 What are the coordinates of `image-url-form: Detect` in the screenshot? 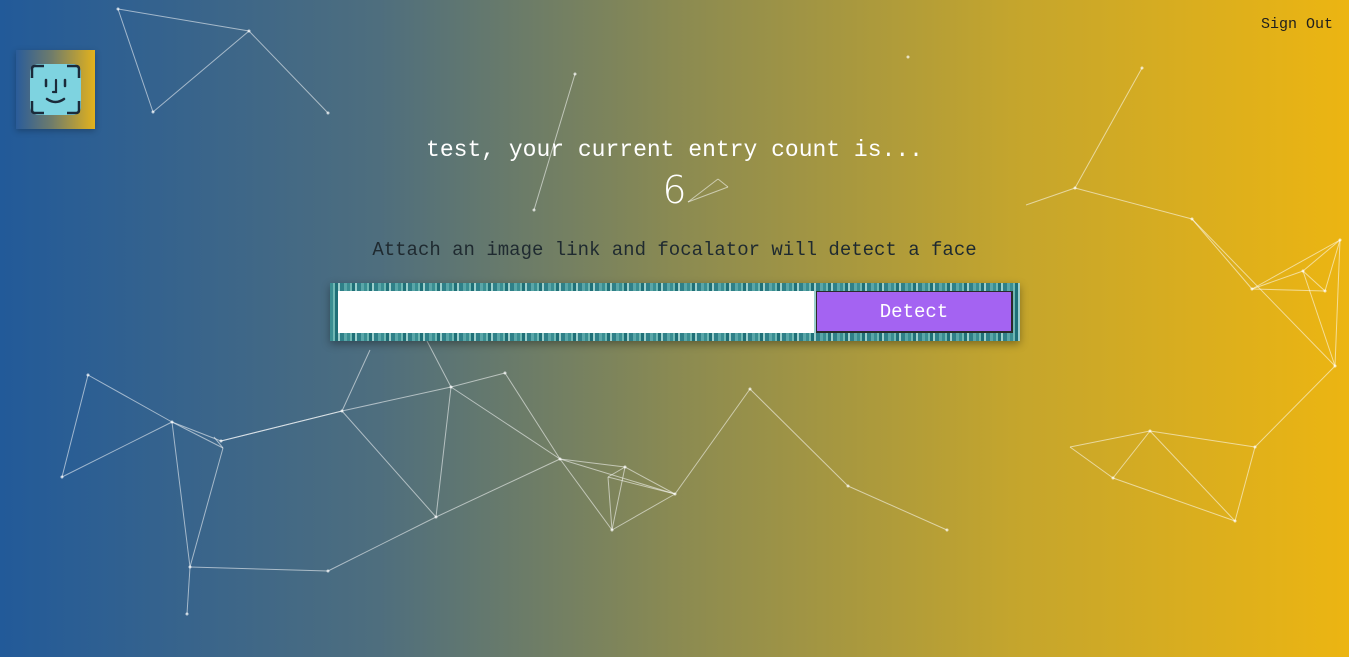 It's located at (675, 312).